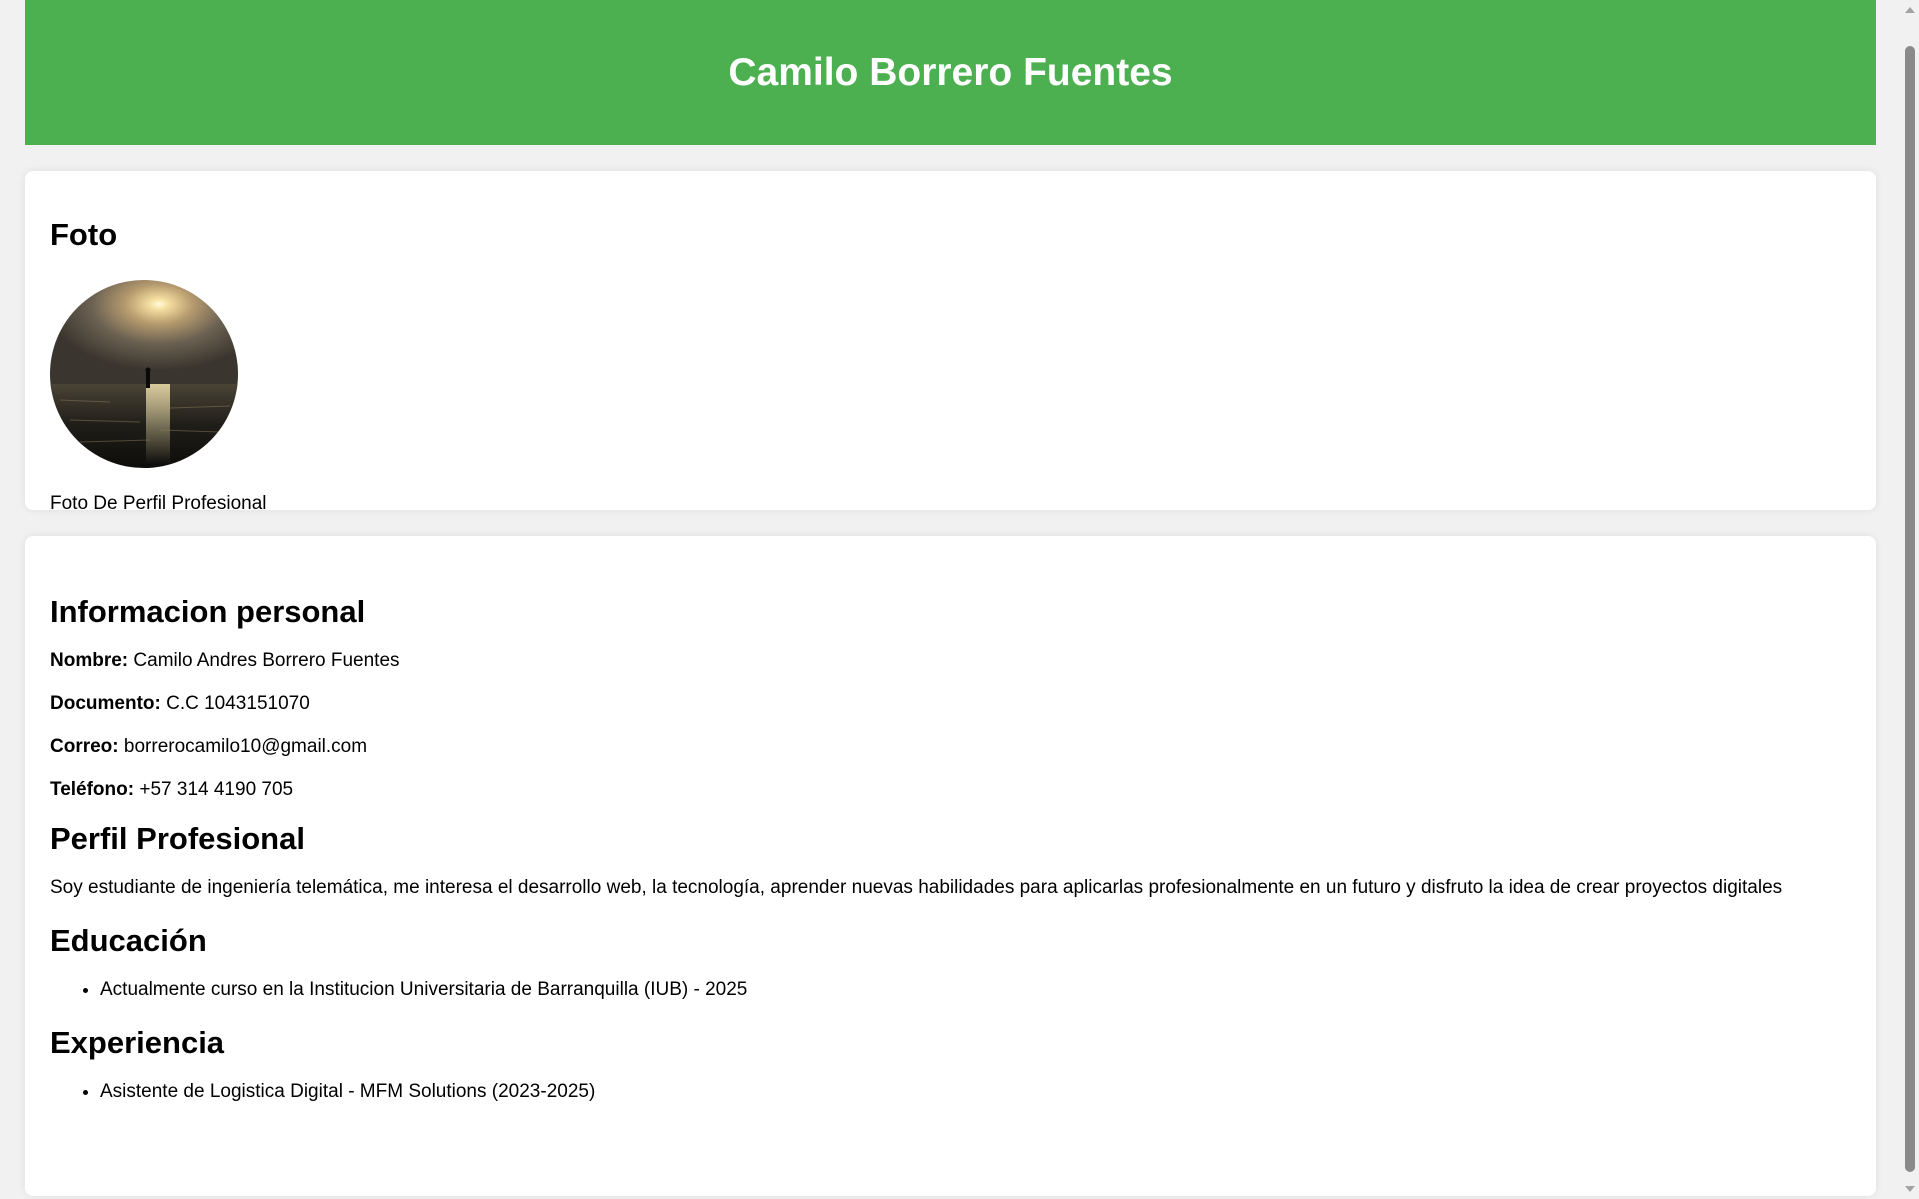 The width and height of the screenshot is (1919, 1199). I want to click on vertical-scrollbar, so click(1910, 599).